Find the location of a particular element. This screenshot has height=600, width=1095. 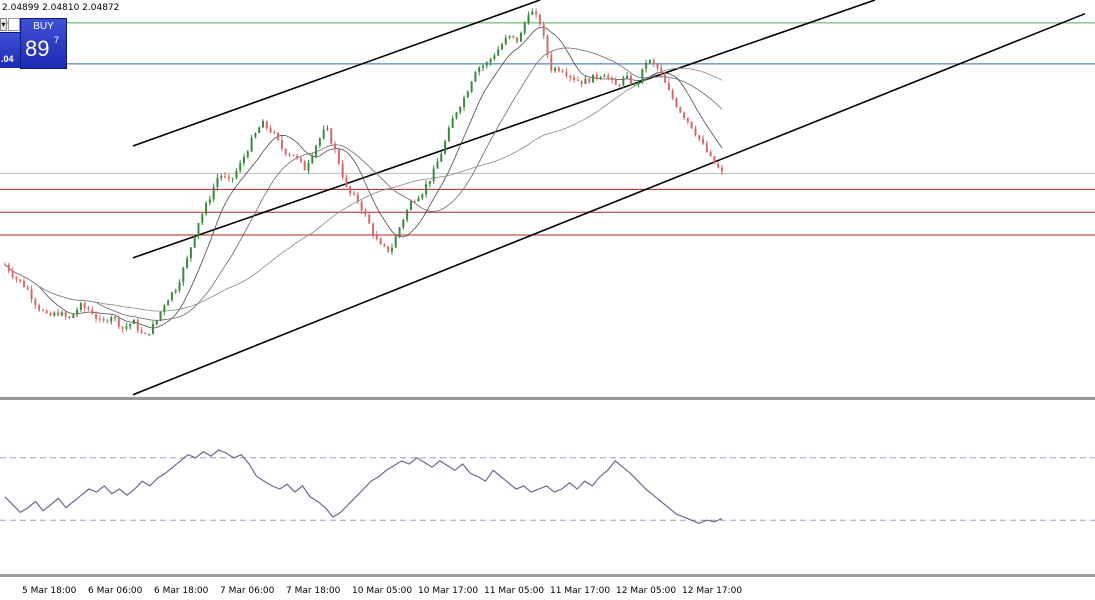

oscillator-panel-separator is located at coordinates (547, 575).